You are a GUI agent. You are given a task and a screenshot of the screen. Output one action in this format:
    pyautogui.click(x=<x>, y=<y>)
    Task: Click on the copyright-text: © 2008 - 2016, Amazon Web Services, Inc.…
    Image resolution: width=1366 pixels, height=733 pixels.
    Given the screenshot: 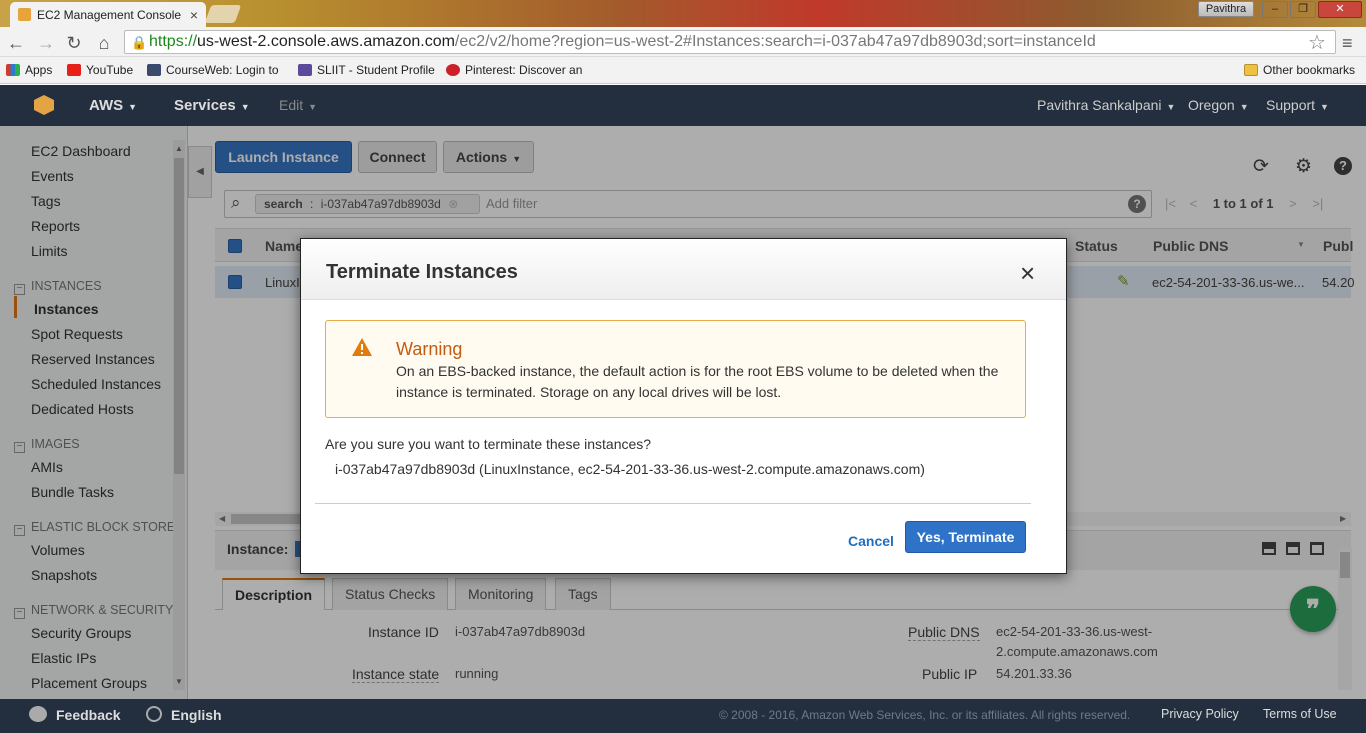 What is the action you would take?
    pyautogui.click(x=925, y=715)
    